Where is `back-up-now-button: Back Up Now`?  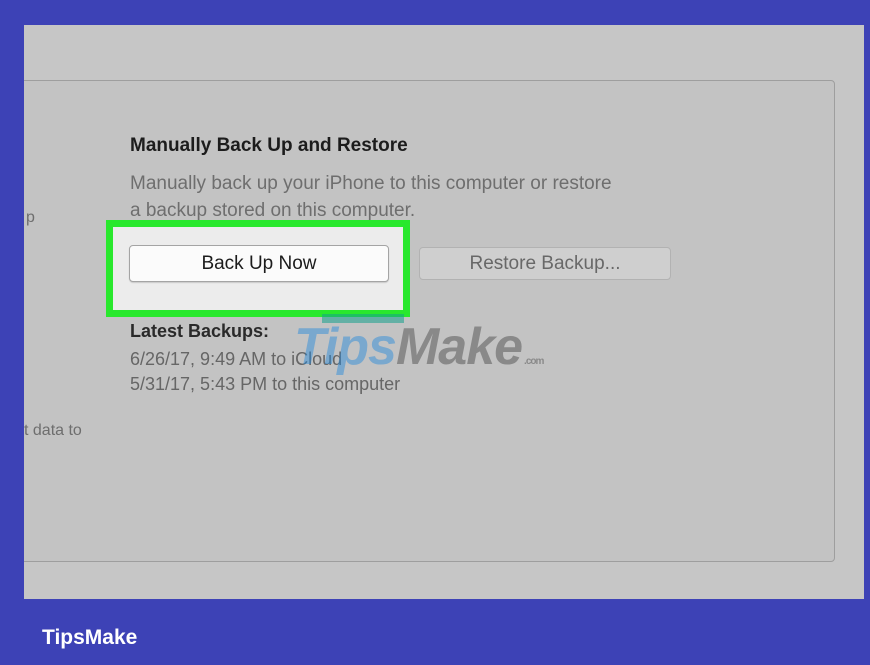
back-up-now-button: Back Up Now is located at coordinates (259, 263).